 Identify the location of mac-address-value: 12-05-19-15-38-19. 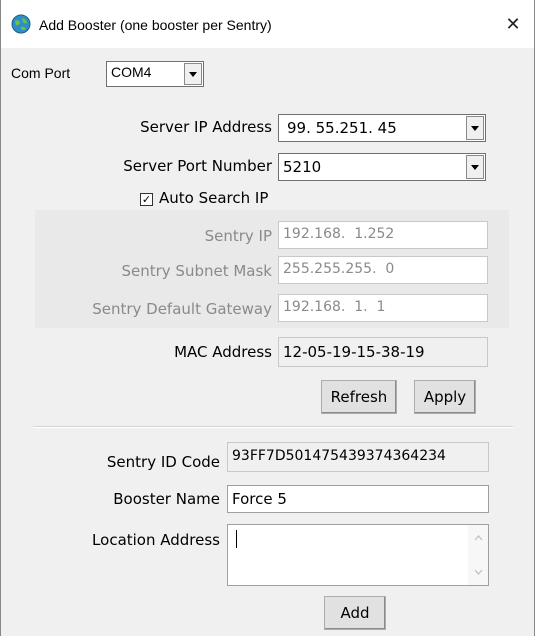
(354, 352).